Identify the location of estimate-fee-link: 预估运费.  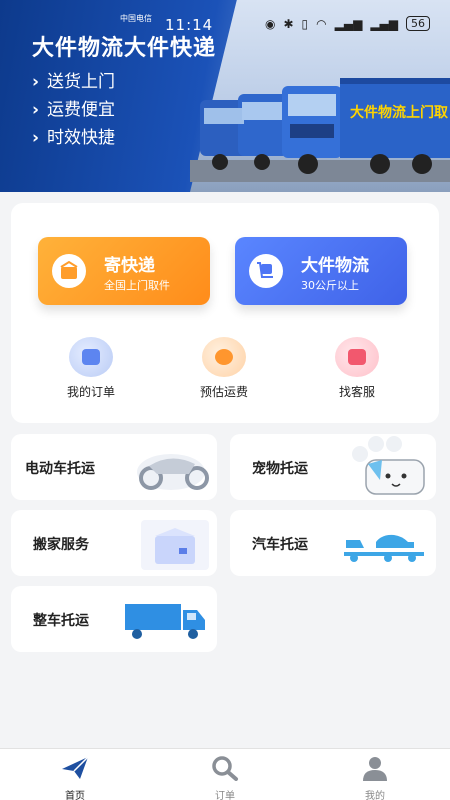
(224, 368).